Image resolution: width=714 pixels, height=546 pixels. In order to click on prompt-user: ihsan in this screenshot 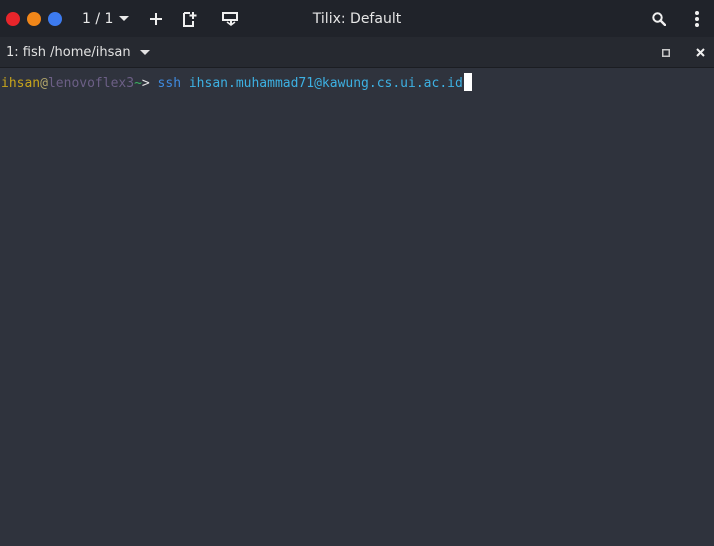, I will do `click(21, 83)`.